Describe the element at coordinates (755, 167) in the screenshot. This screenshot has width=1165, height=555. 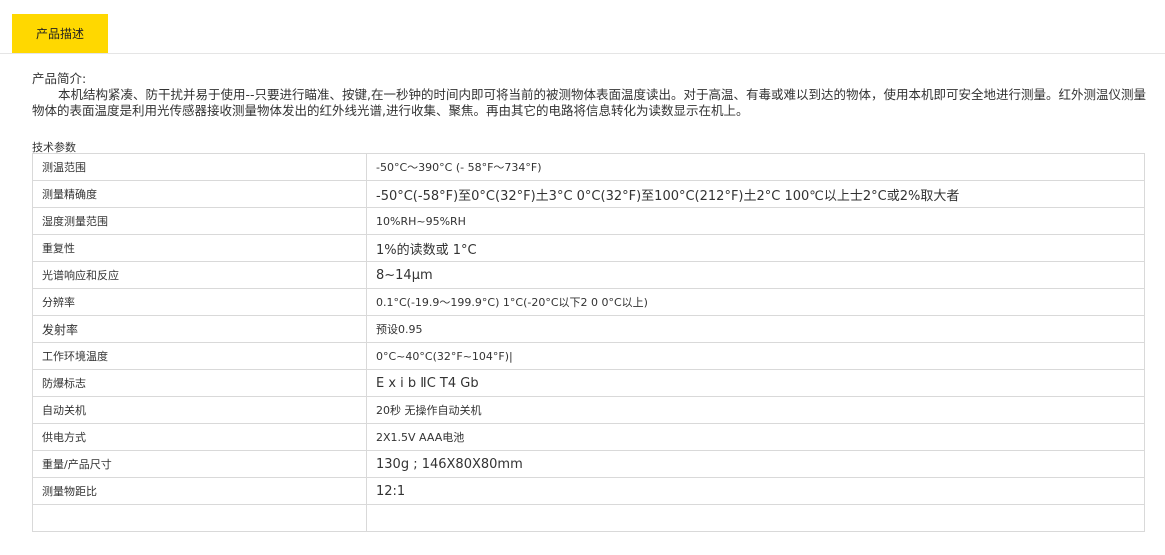
I see `spec-value: -50°C～390°C (- 58°F～734°F)` at that location.